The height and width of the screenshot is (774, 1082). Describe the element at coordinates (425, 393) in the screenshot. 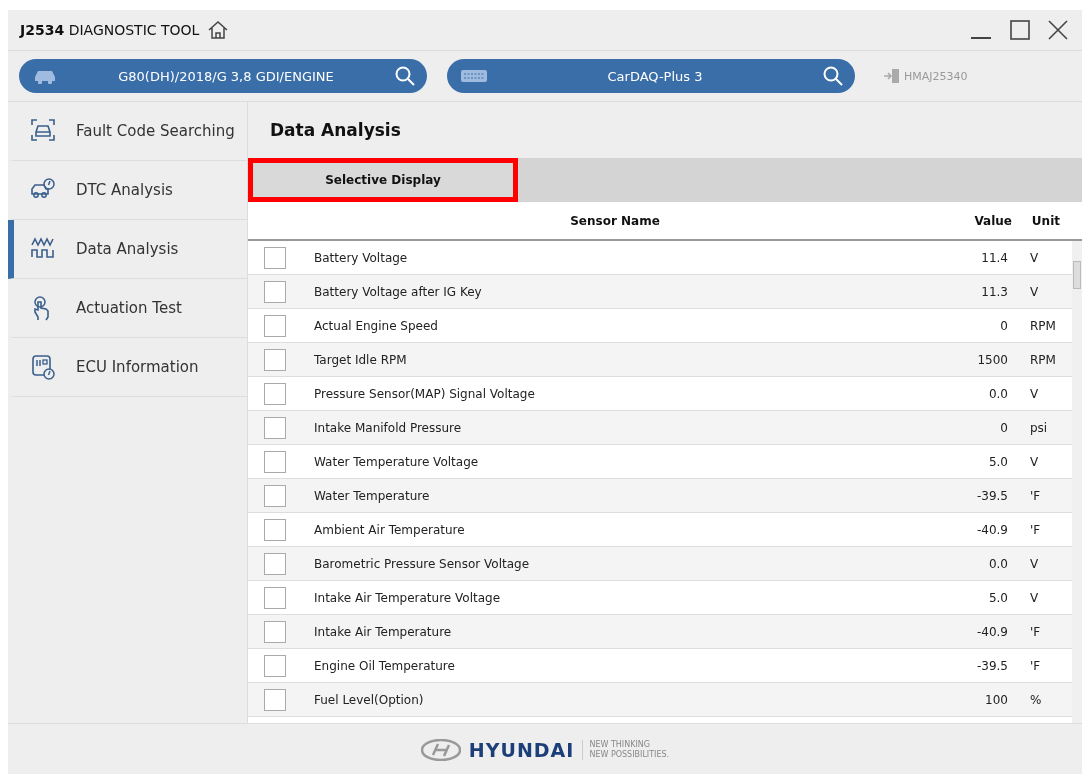

I see `sensor-name: Pressure Sensor(MAP) Signal Voltage` at that location.